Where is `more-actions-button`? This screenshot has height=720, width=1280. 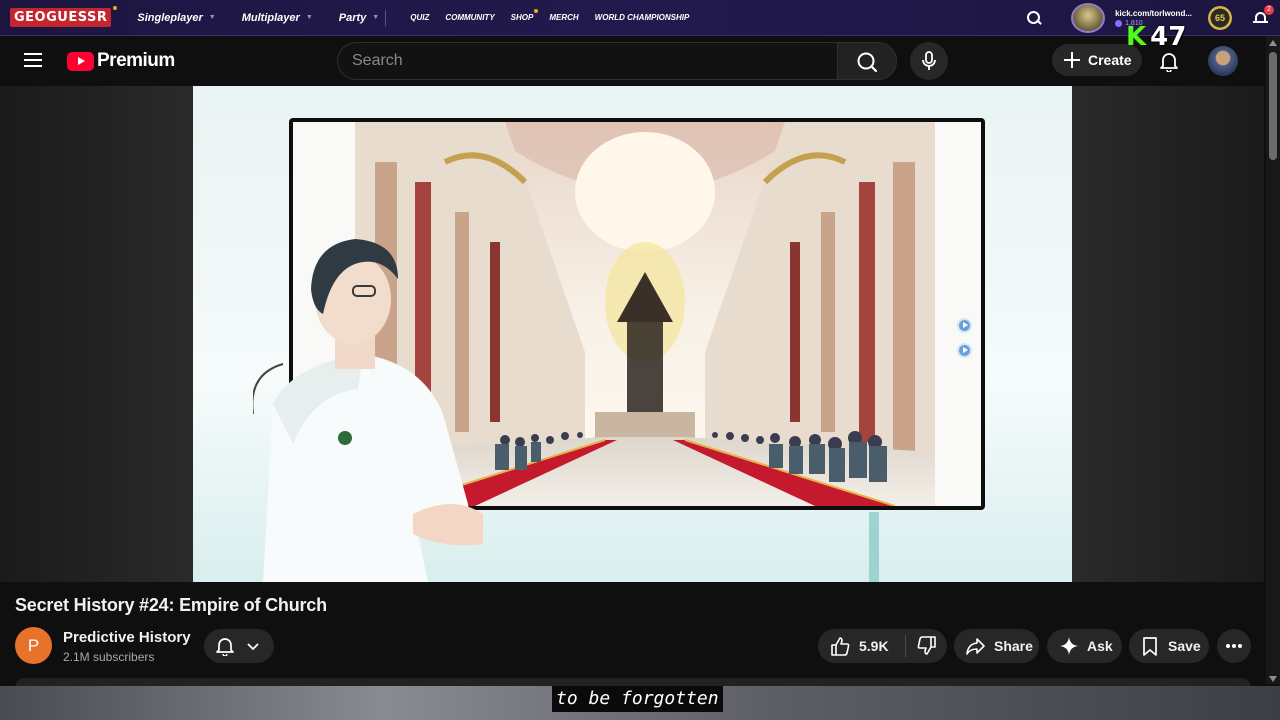 more-actions-button is located at coordinates (1234, 646).